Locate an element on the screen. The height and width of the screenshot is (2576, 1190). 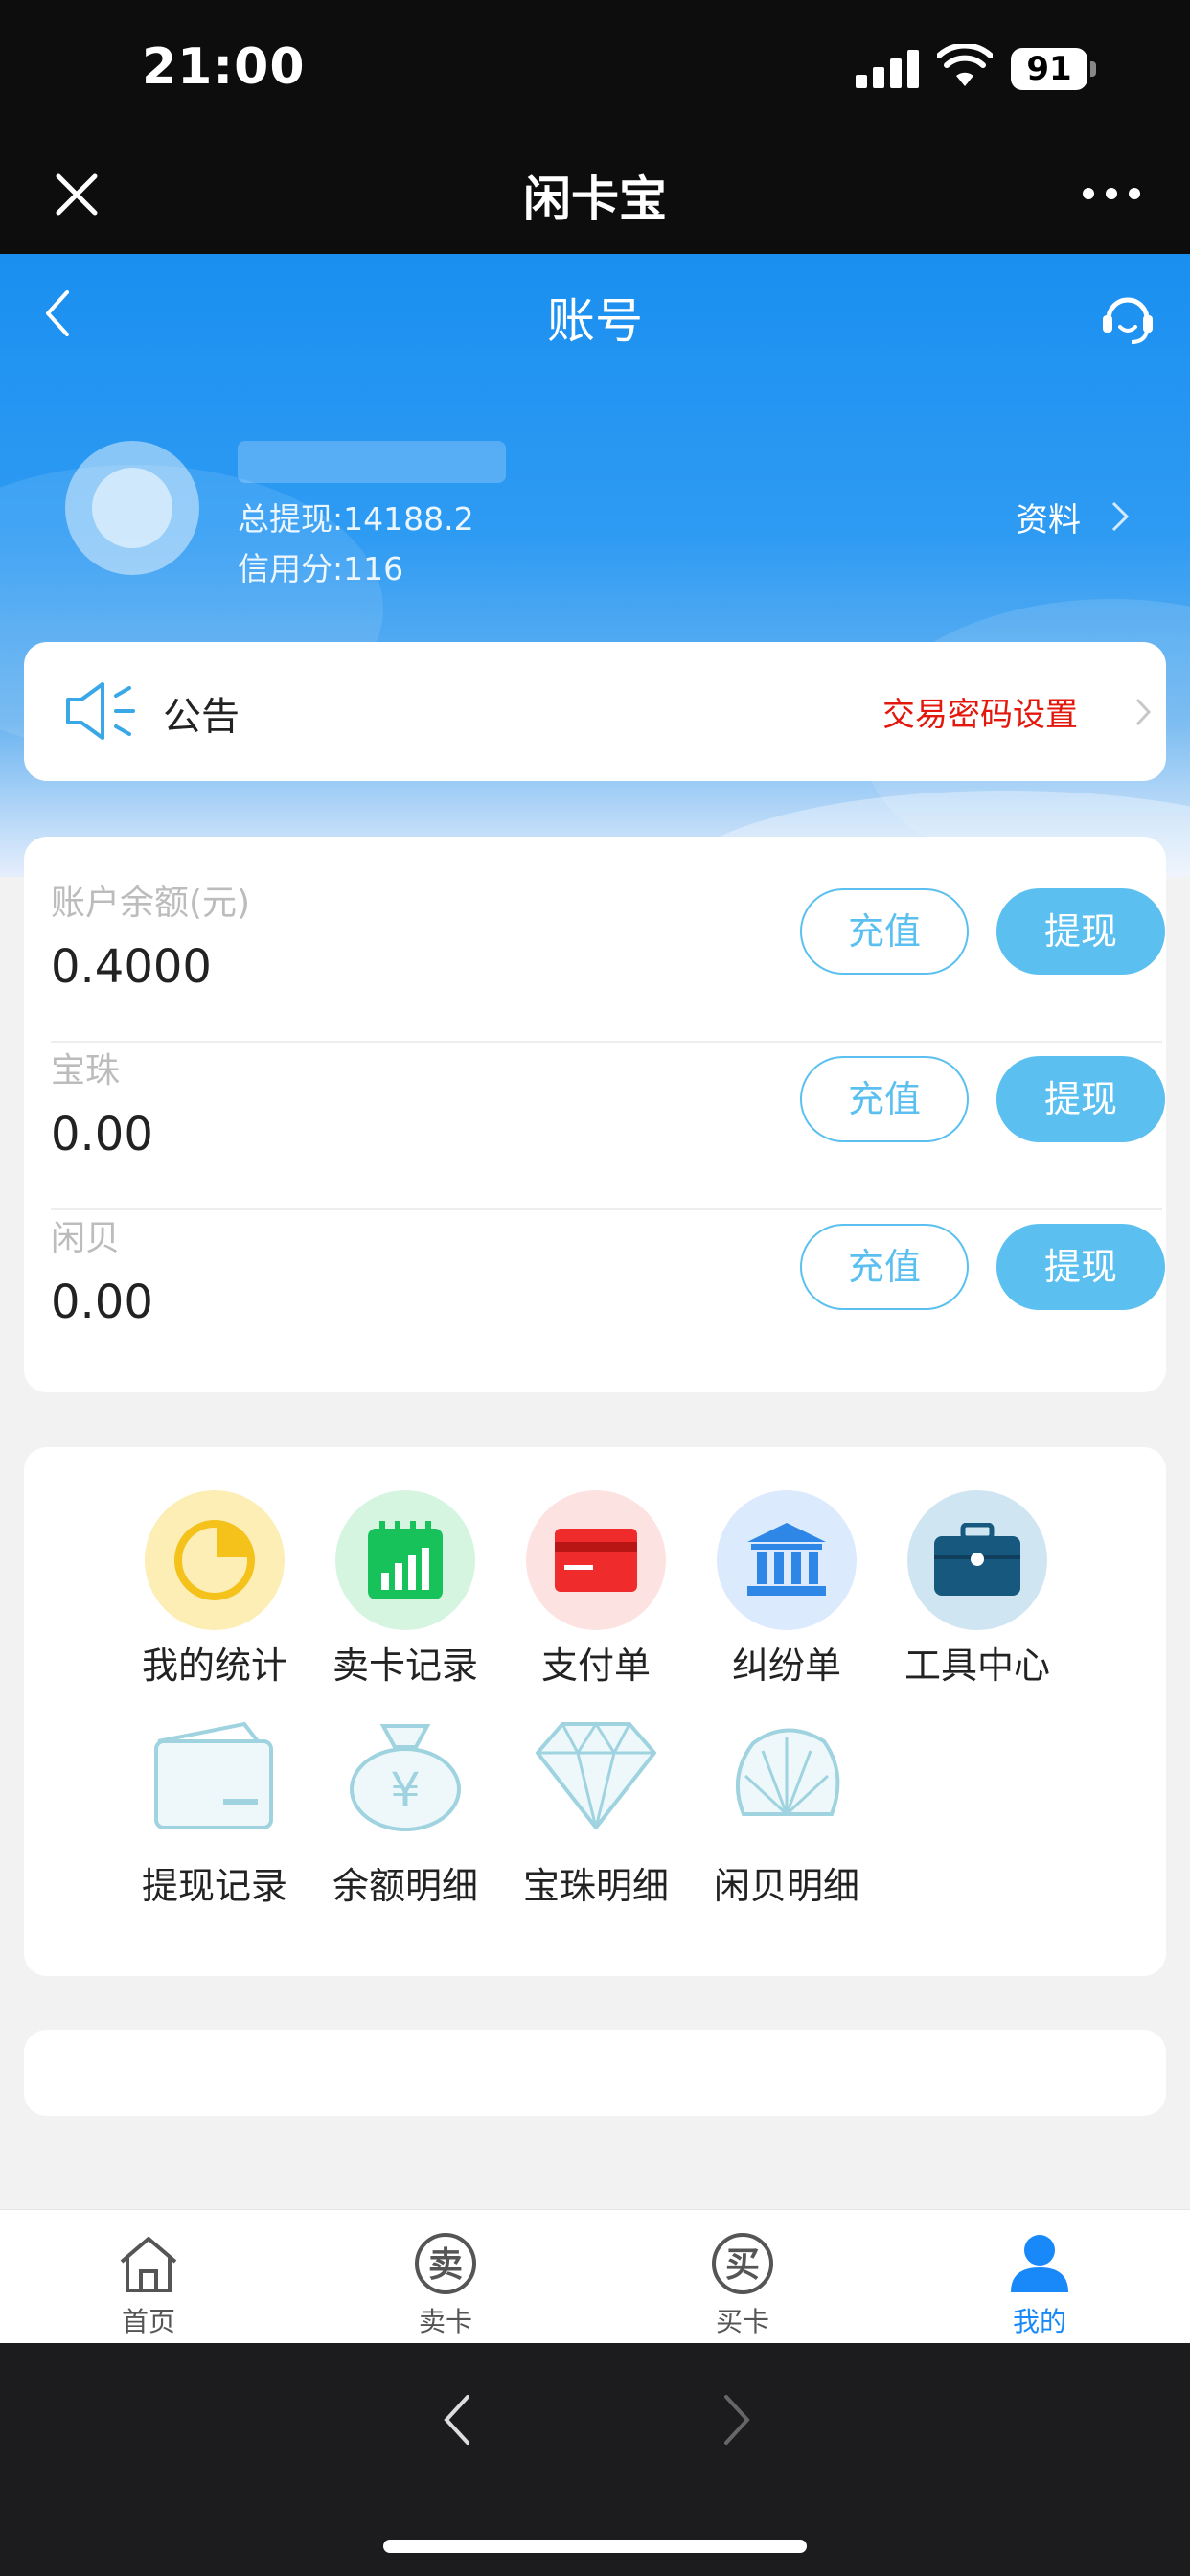
money-bag-icon: ¥ is located at coordinates (405, 1777).